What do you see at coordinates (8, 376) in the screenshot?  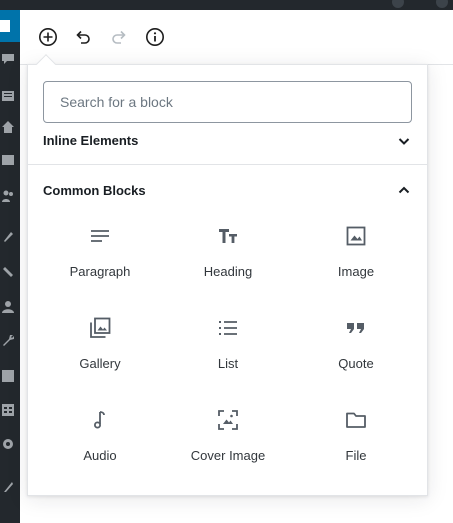 I see `settings-import-icon` at bounding box center [8, 376].